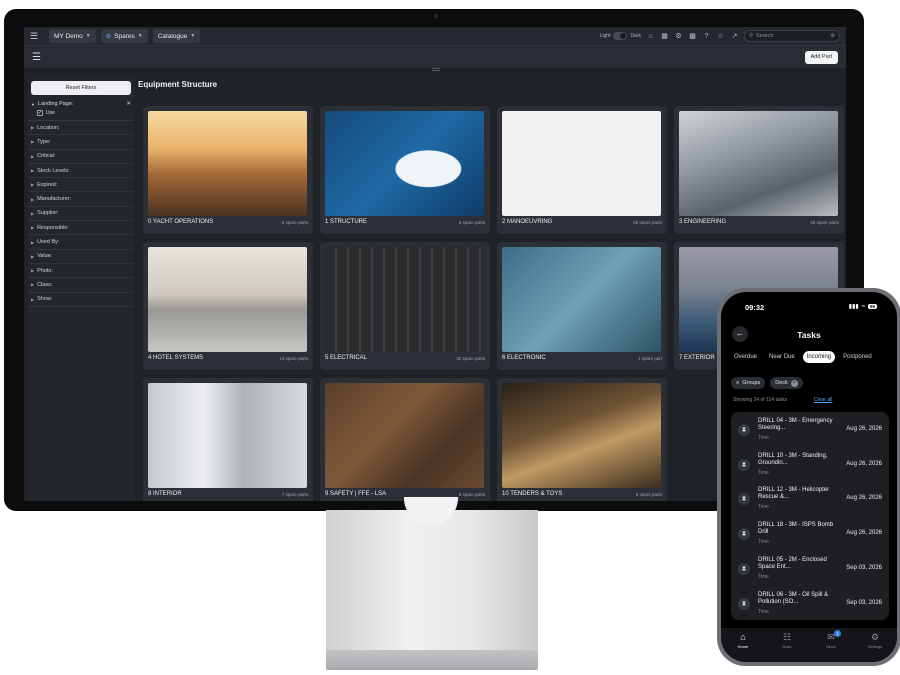 This screenshot has width=900, height=675. Describe the element at coordinates (356, 494) in the screenshot. I see `card-title: 9 SAFETY | FFE - LSA` at that location.